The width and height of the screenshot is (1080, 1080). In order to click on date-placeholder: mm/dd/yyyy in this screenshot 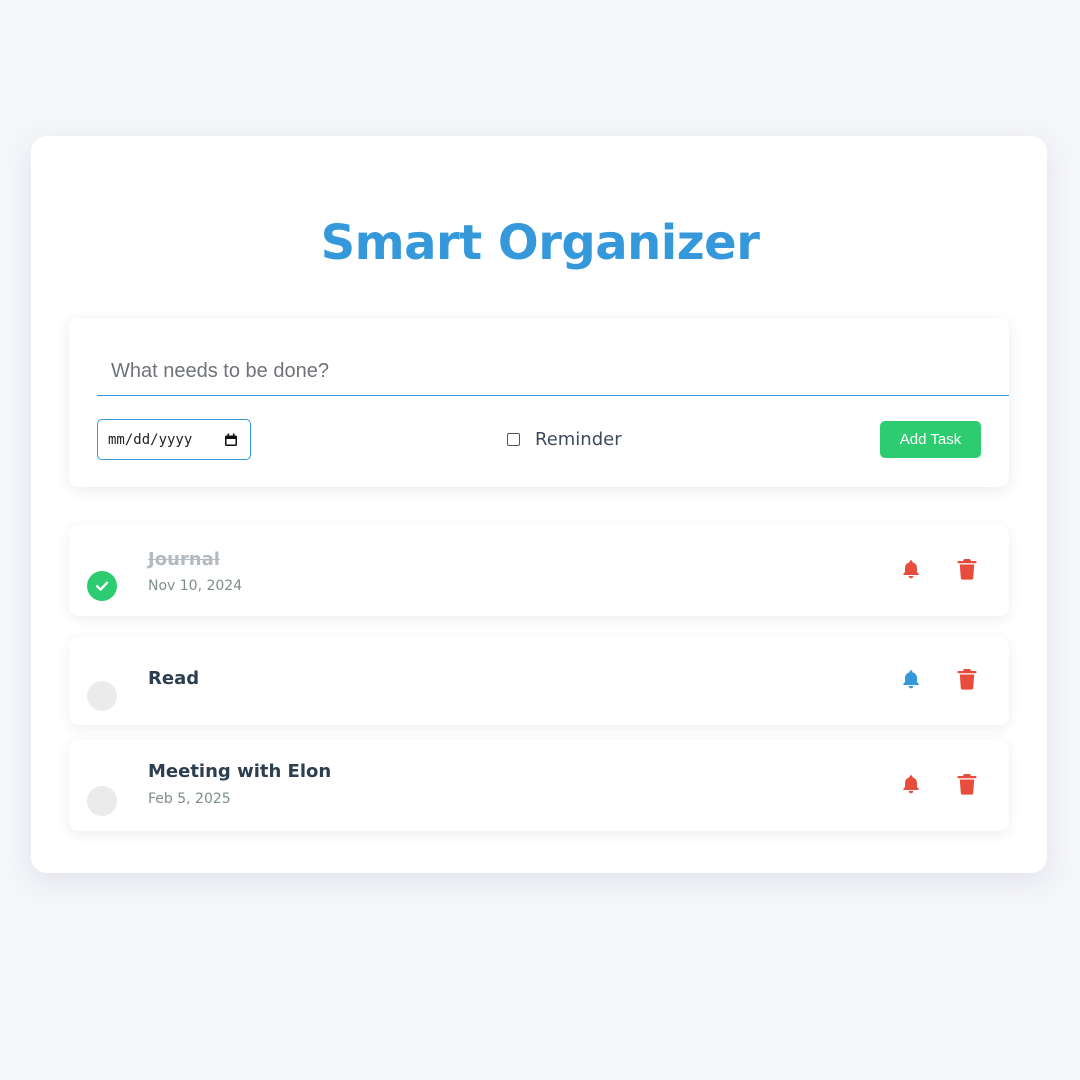, I will do `click(150, 439)`.